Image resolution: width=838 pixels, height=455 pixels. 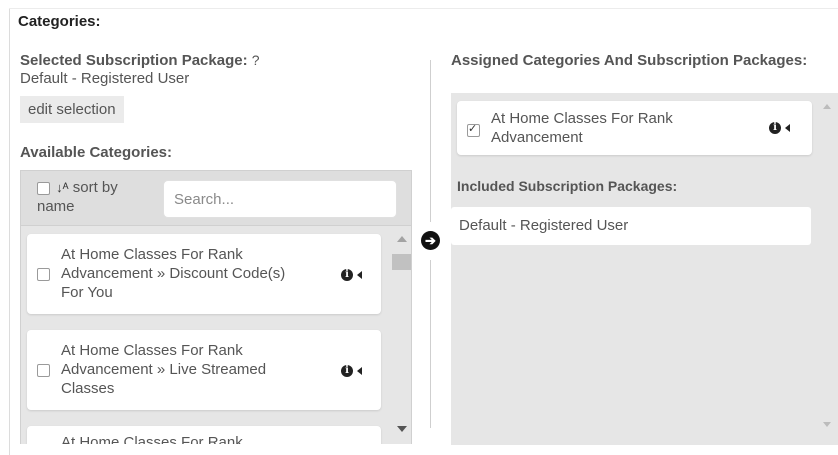 What do you see at coordinates (430, 240) in the screenshot?
I see `arrow-circle-right-icon: ➔` at bounding box center [430, 240].